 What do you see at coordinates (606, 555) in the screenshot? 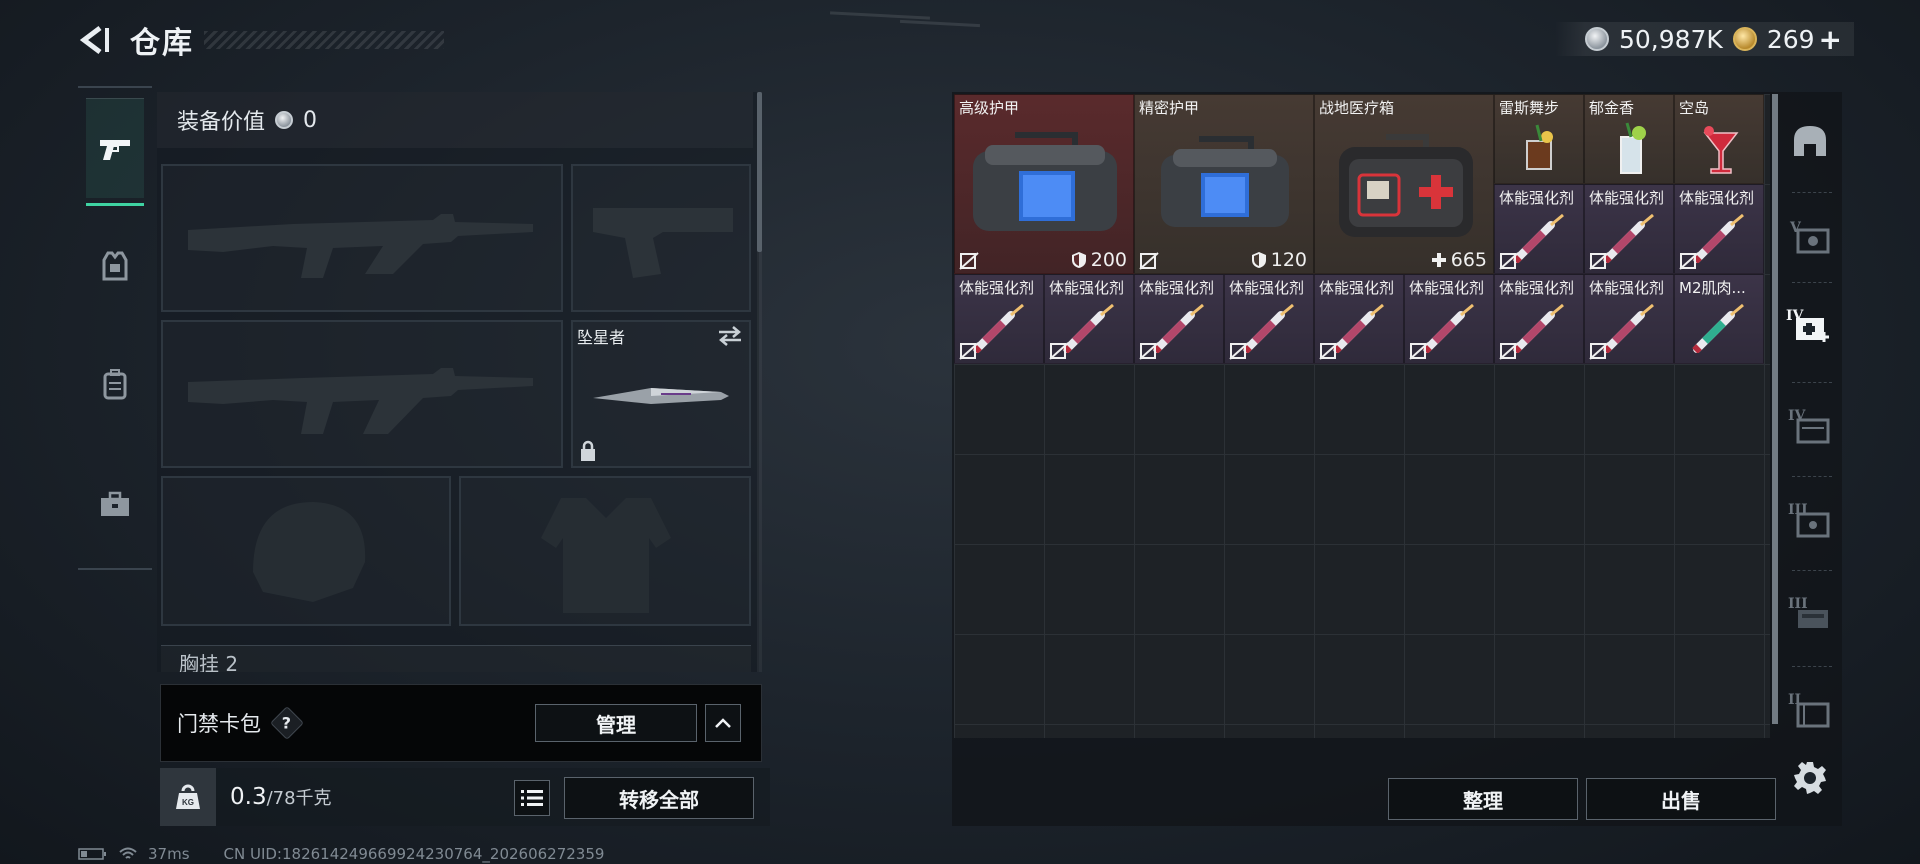
I see `vest-silhouette-icon` at bounding box center [606, 555].